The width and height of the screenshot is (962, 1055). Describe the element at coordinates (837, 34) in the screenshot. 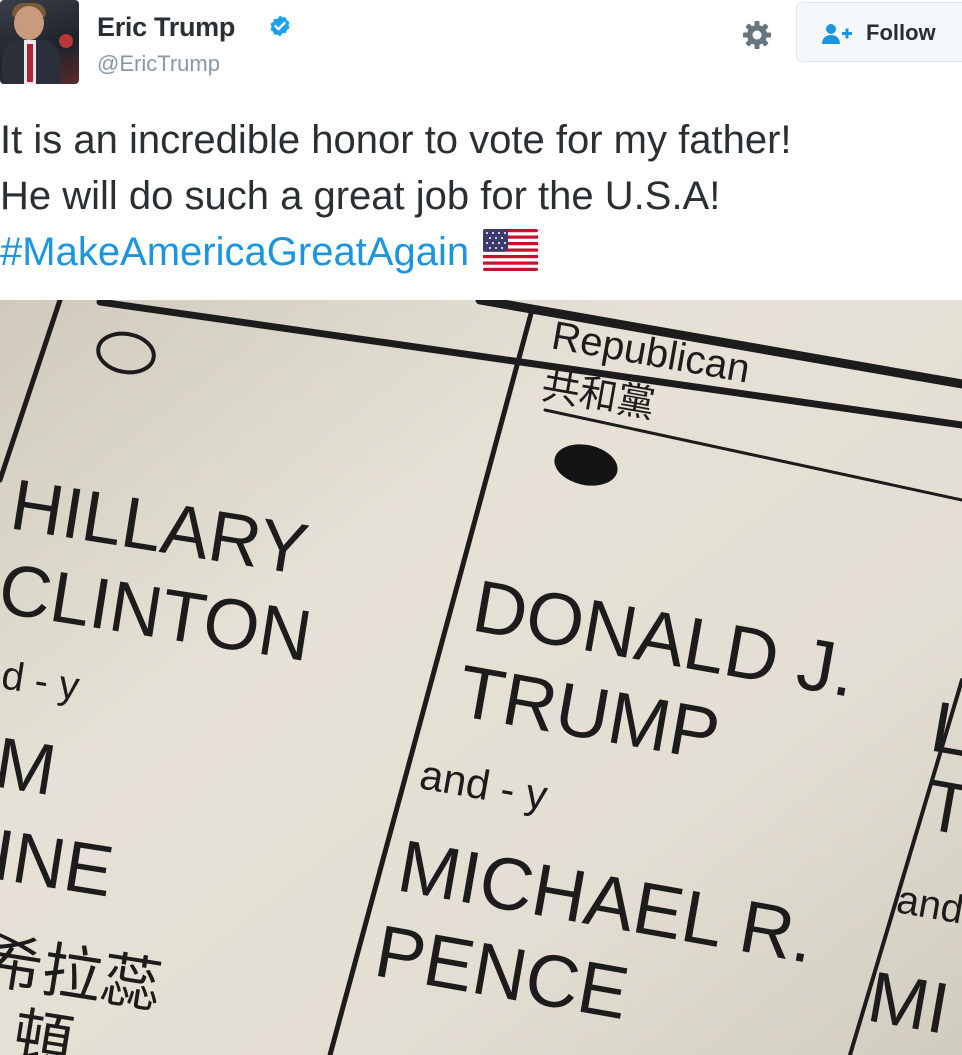

I see `add-user-icon` at that location.